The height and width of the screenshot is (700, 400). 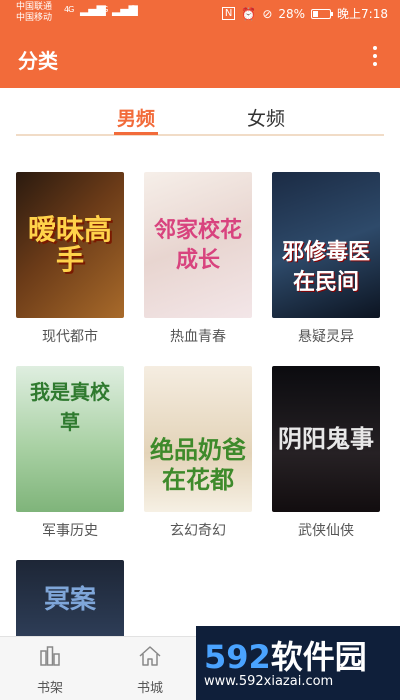 What do you see at coordinates (200, 57) in the screenshot?
I see `app-bar: 分类` at bounding box center [200, 57].